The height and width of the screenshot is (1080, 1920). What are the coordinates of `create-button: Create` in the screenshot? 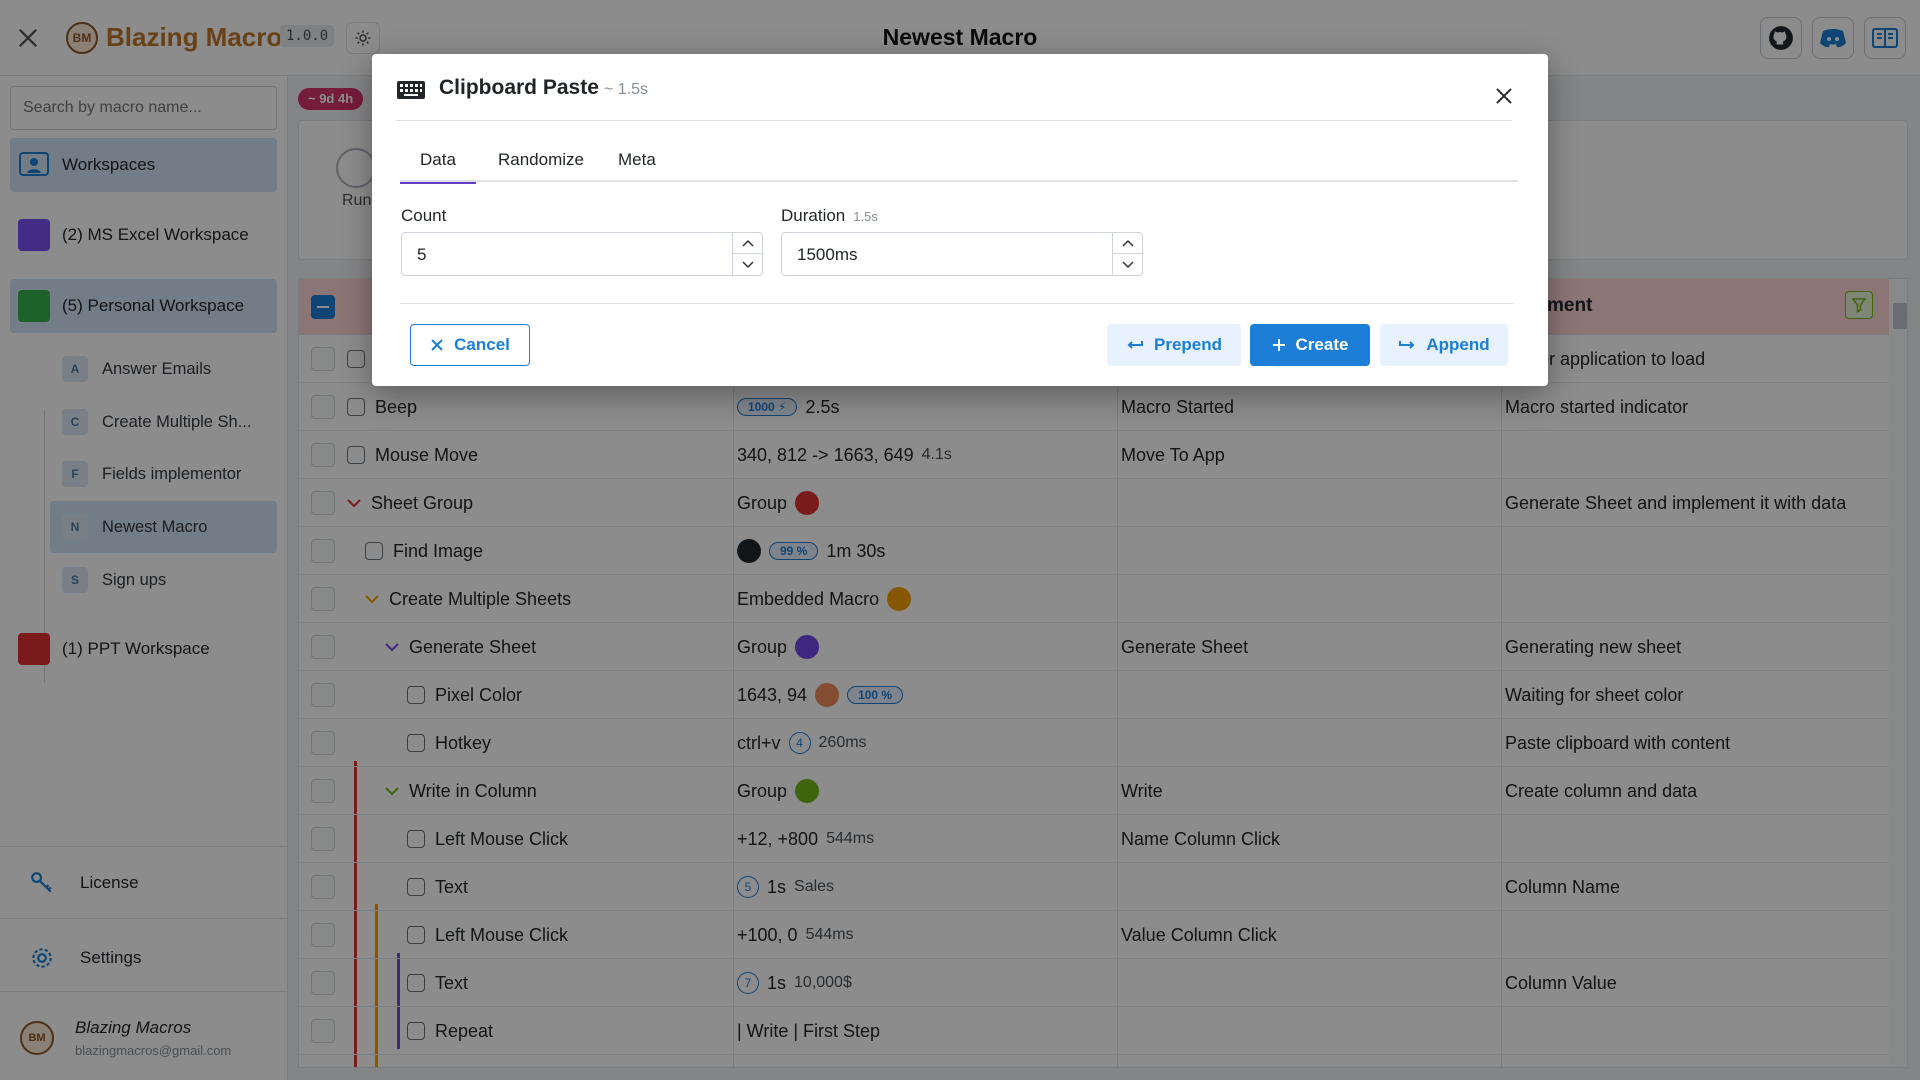 It's located at (1310, 345).